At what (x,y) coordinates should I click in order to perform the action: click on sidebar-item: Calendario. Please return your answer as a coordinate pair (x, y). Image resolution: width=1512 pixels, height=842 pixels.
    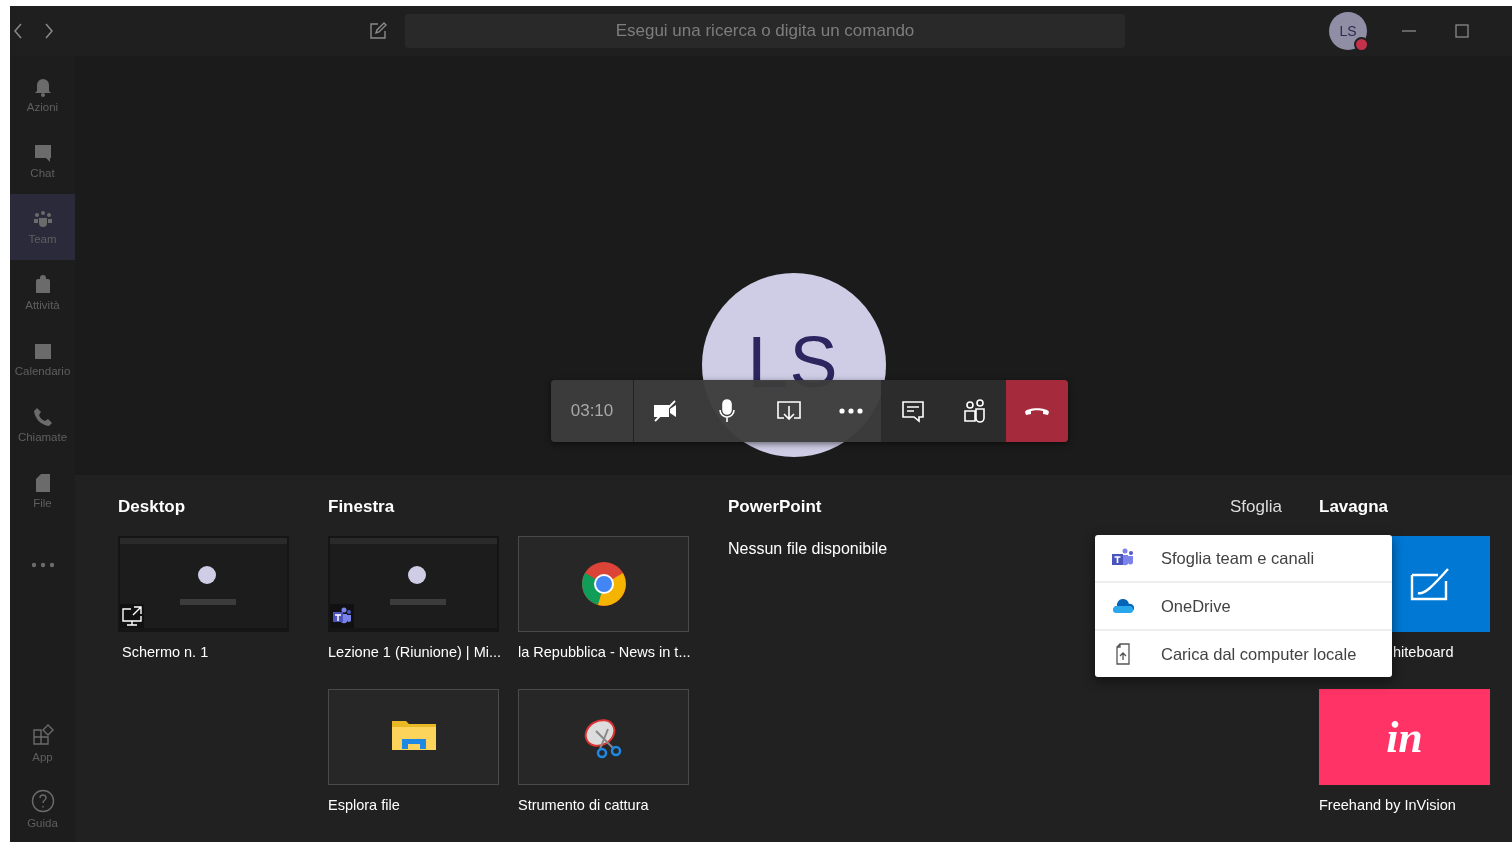
    Looking at the image, I should click on (42, 359).